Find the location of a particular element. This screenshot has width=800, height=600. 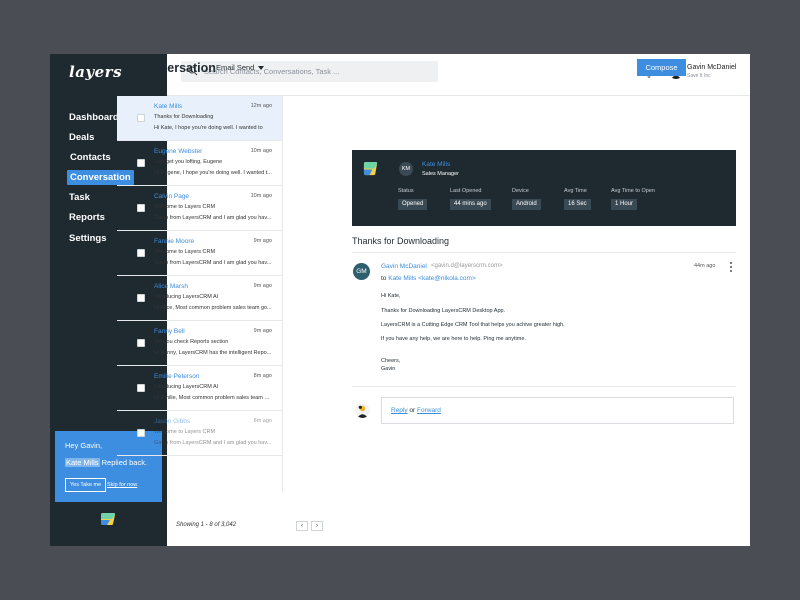

compose-button: Compose is located at coordinates (661, 67).